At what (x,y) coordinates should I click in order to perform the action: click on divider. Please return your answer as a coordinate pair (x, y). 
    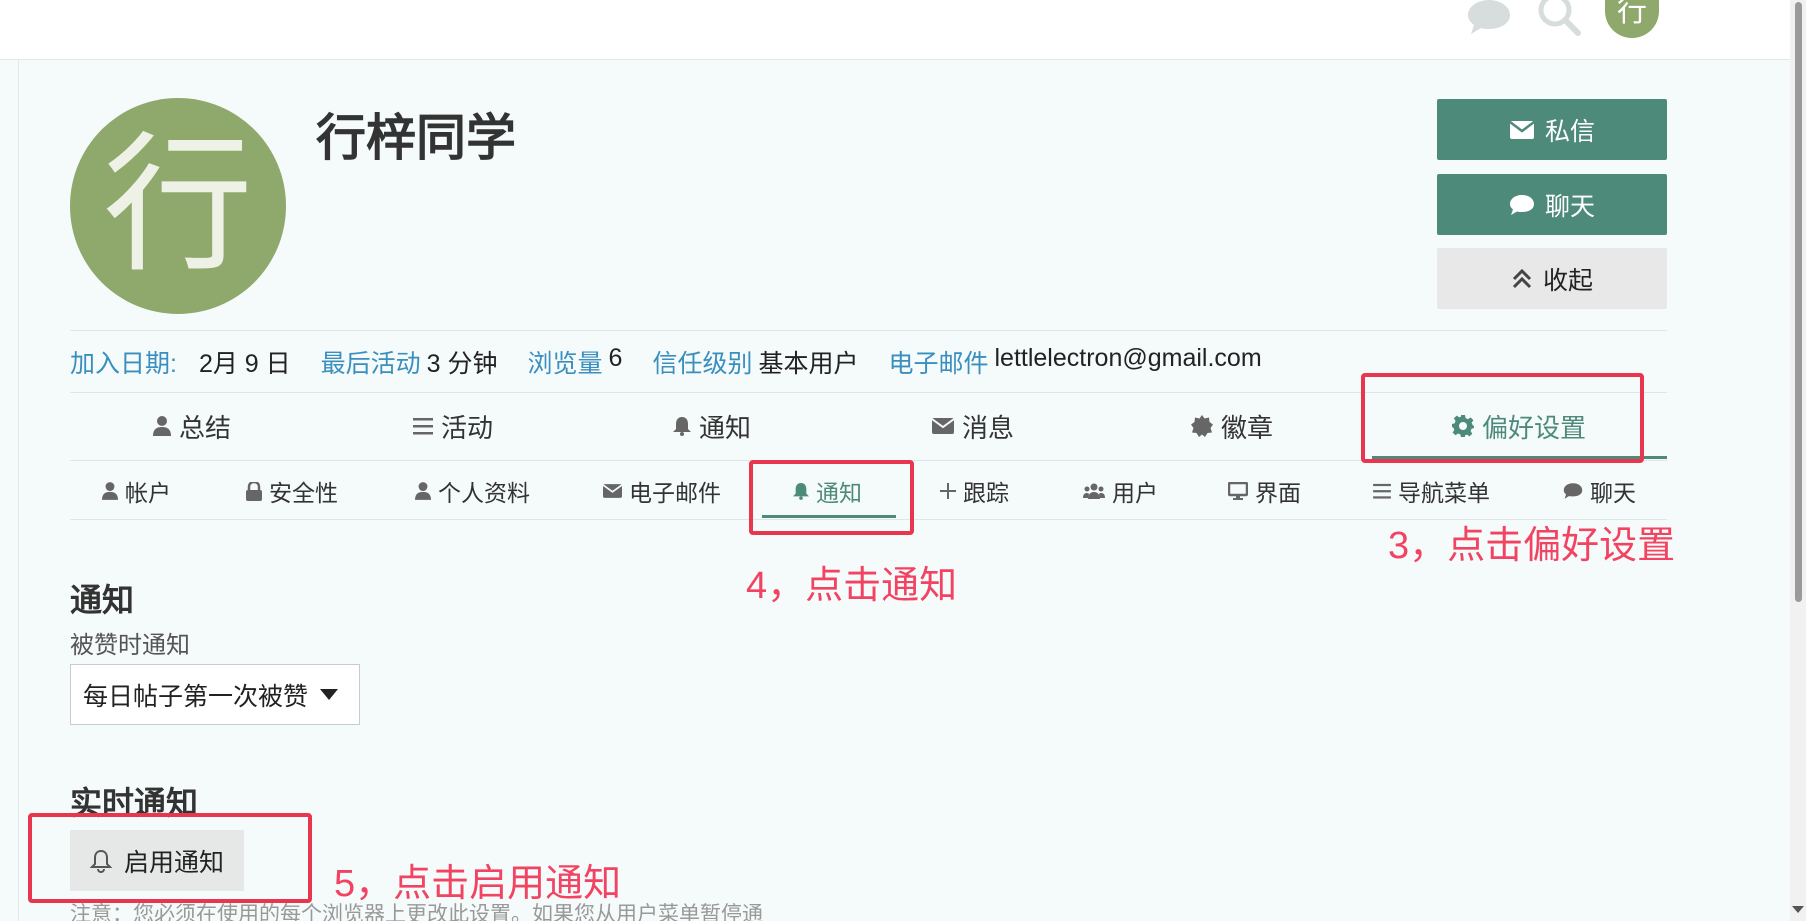
    Looking at the image, I should click on (868, 330).